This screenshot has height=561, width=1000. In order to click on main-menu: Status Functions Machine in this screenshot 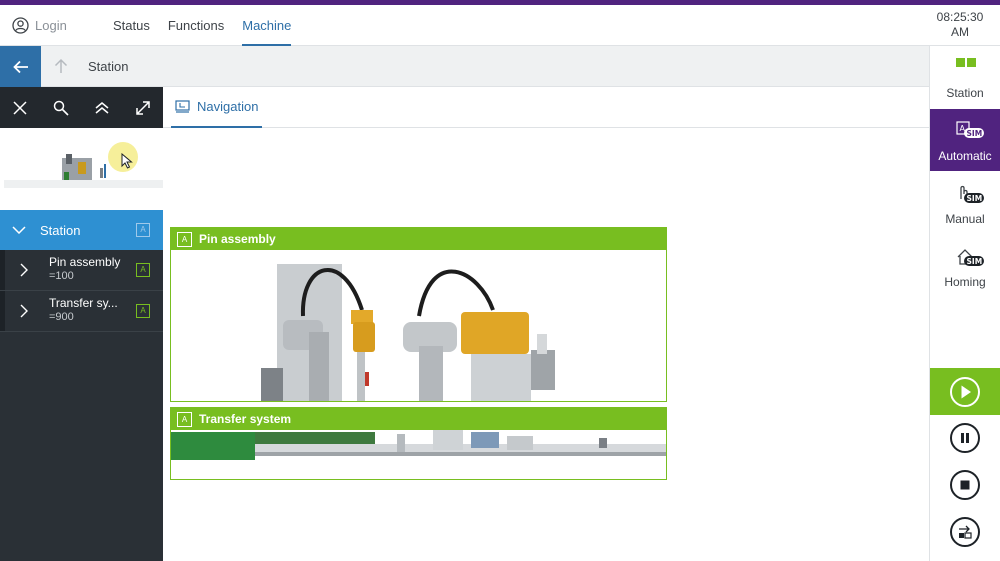, I will do `click(202, 25)`.